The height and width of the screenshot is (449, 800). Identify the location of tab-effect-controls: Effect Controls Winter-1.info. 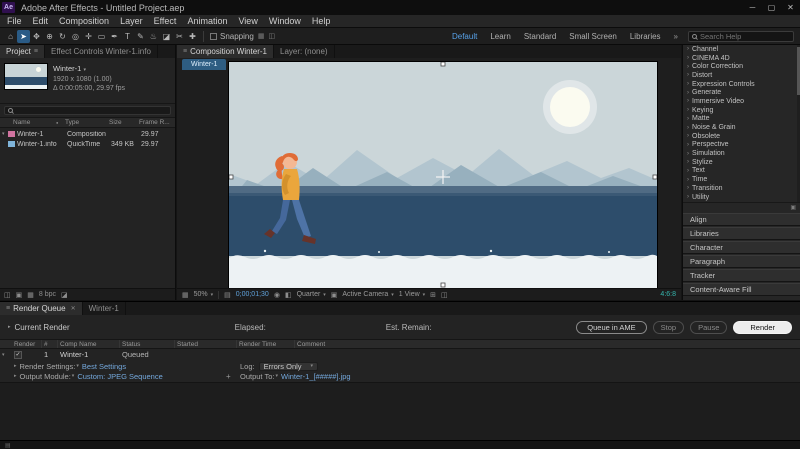
(101, 51).